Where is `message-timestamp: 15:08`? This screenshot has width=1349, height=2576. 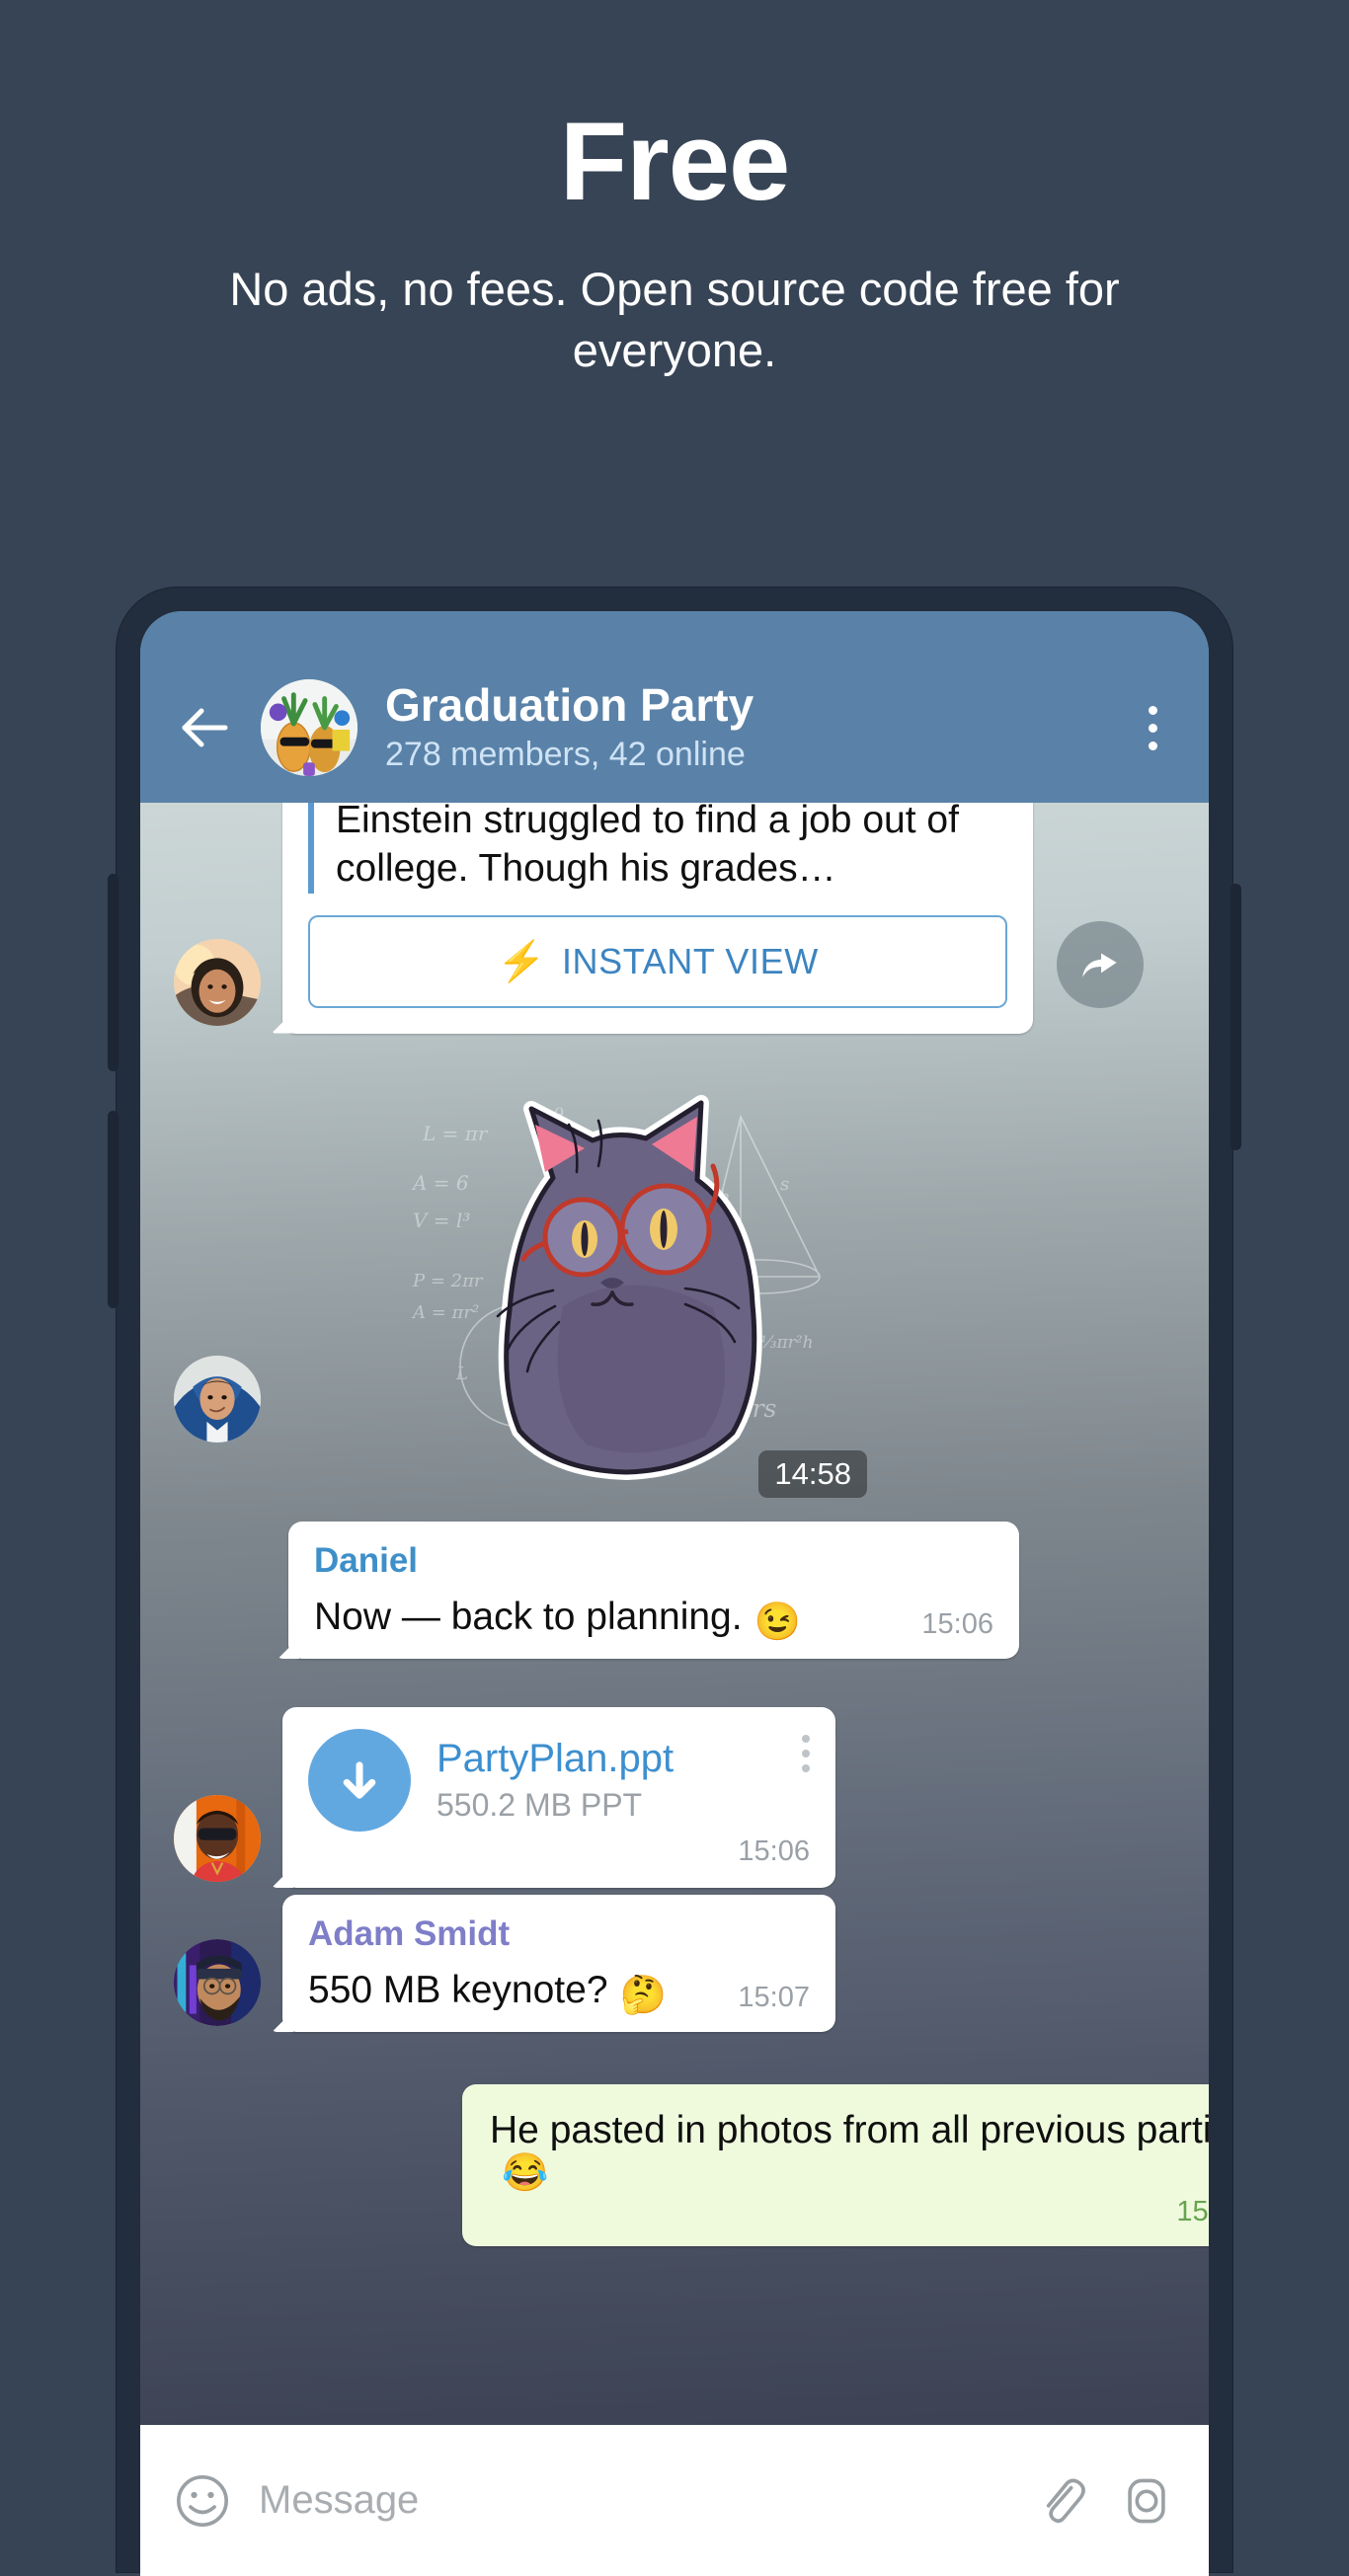 message-timestamp: 15:08 is located at coordinates (1192, 2212).